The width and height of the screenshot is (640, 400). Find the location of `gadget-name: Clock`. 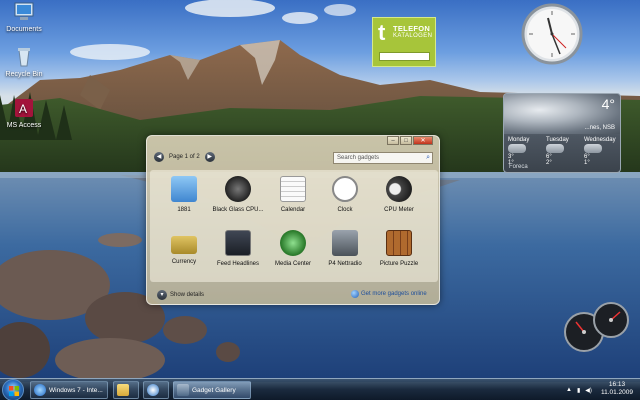

gadget-name: Clock is located at coordinates (345, 210).